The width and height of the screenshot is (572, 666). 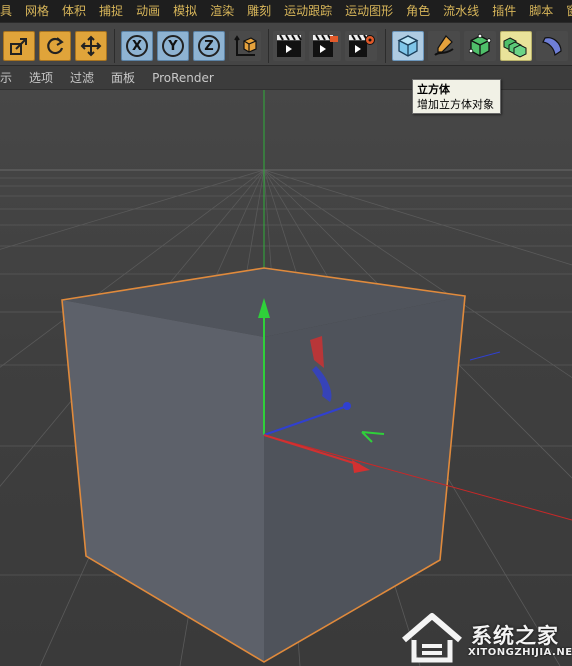 I want to click on move-icon, so click(x=91, y=46).